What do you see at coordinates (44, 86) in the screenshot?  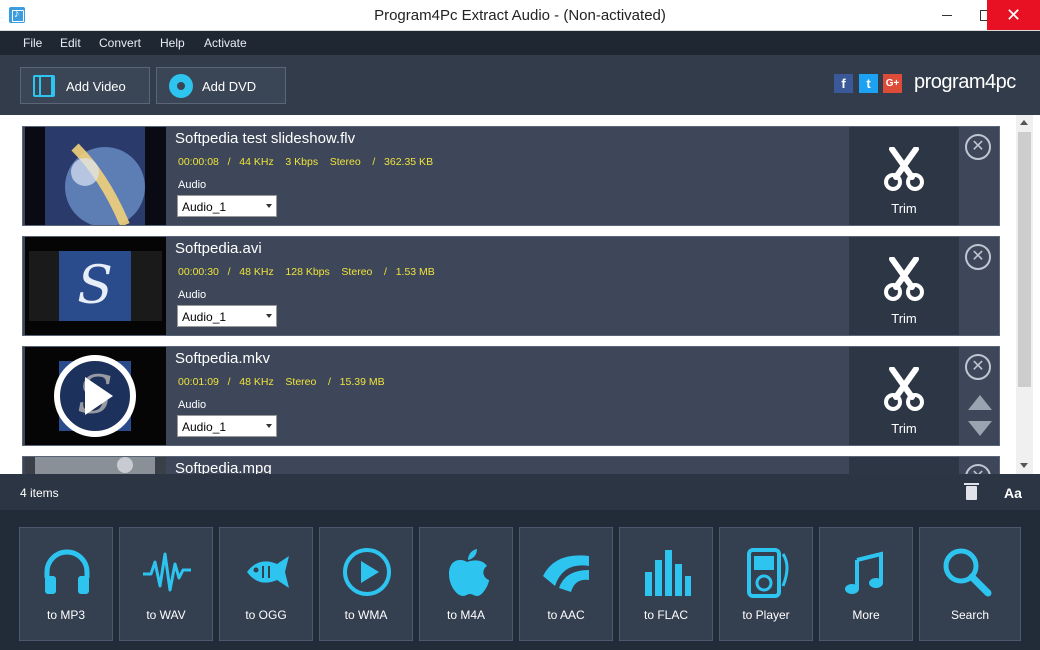 I see `film-icon` at bounding box center [44, 86].